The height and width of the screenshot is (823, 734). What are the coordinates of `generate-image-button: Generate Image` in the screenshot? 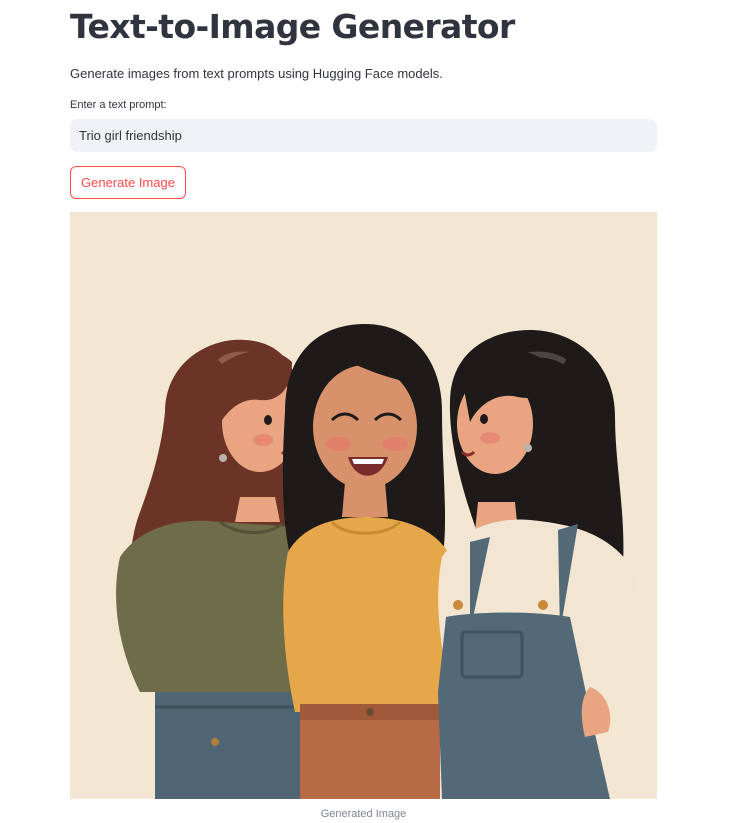 It's located at (128, 182).